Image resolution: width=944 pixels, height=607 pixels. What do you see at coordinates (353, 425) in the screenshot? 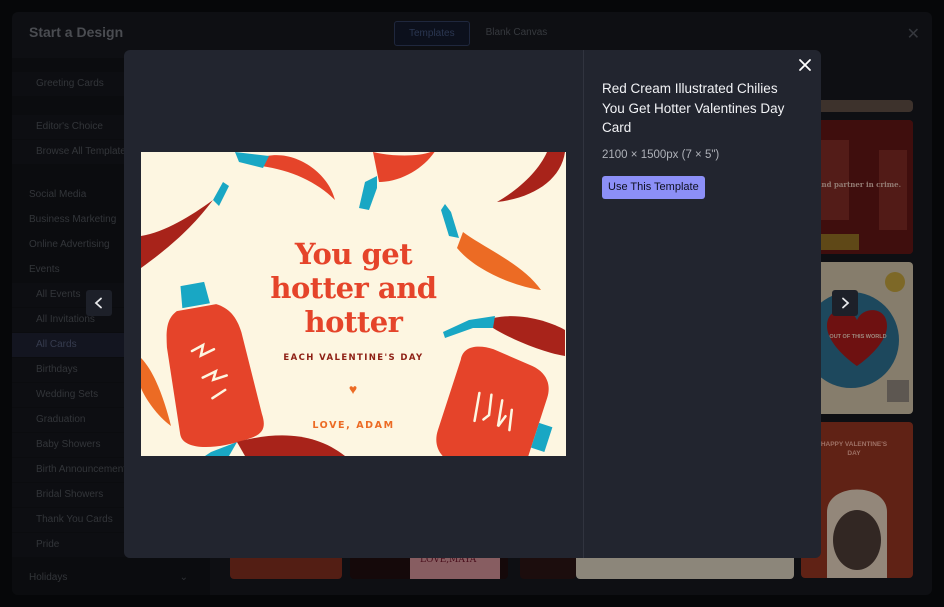
I see `card-signature: LOVE, ADAM` at bounding box center [353, 425].